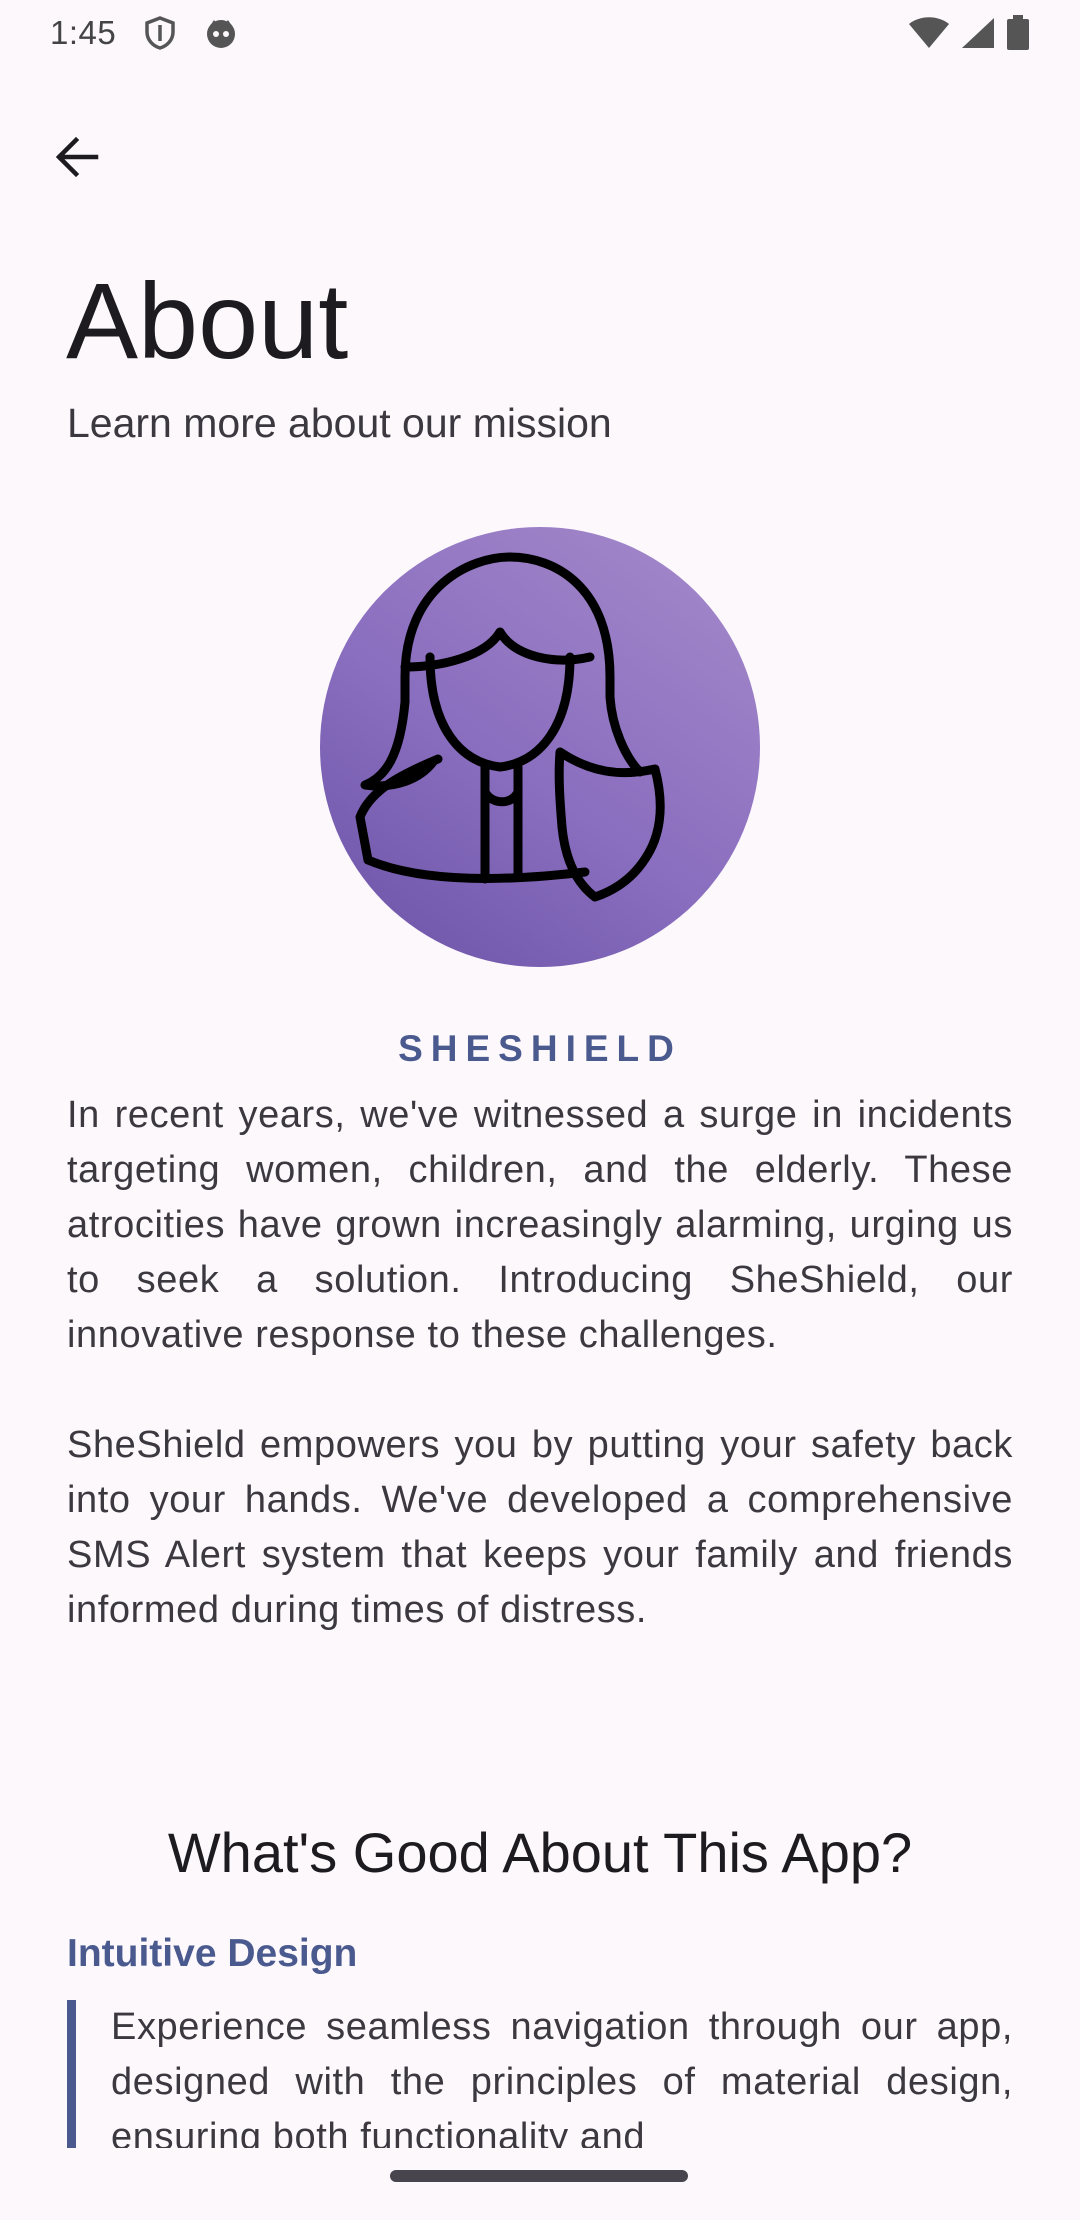 The image size is (1080, 2220). I want to click on gesture-nav-handle, so click(539, 2176).